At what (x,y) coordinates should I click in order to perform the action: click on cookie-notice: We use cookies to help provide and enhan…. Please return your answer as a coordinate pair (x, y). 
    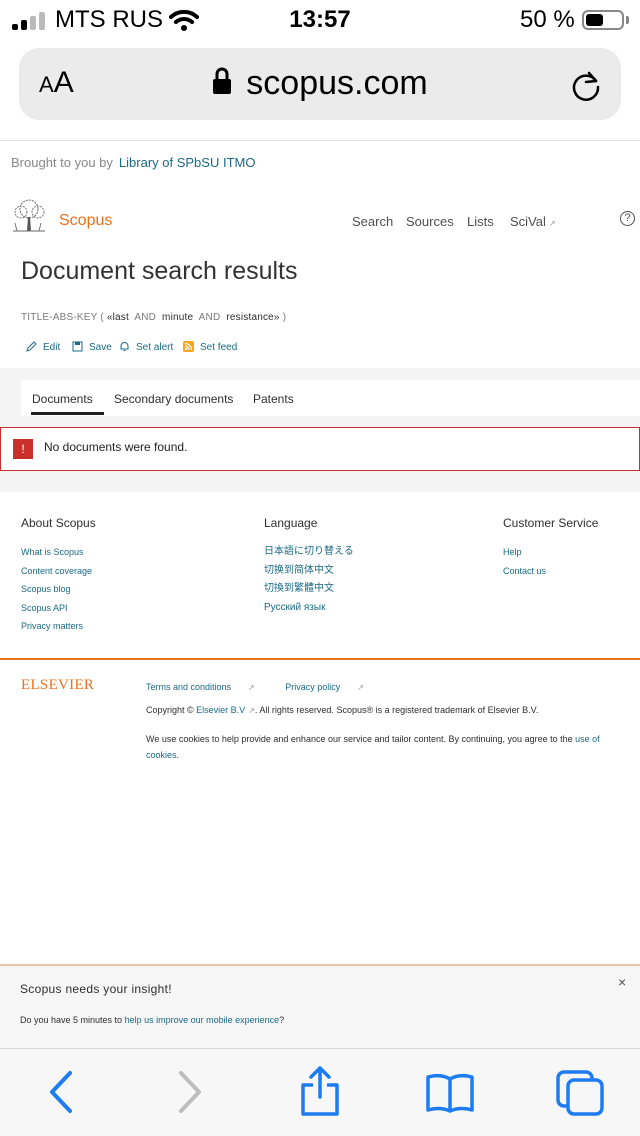
    Looking at the image, I should click on (373, 747).